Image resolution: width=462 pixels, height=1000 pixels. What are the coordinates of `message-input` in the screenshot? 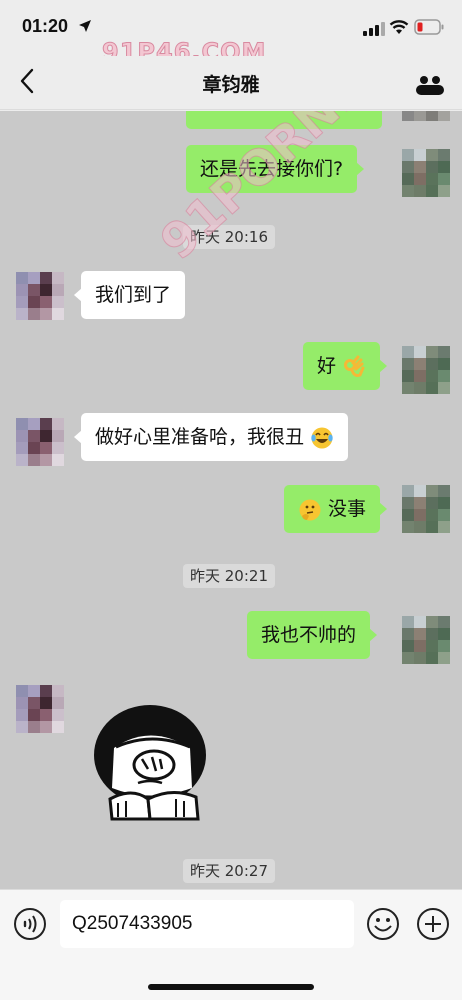 It's located at (207, 924).